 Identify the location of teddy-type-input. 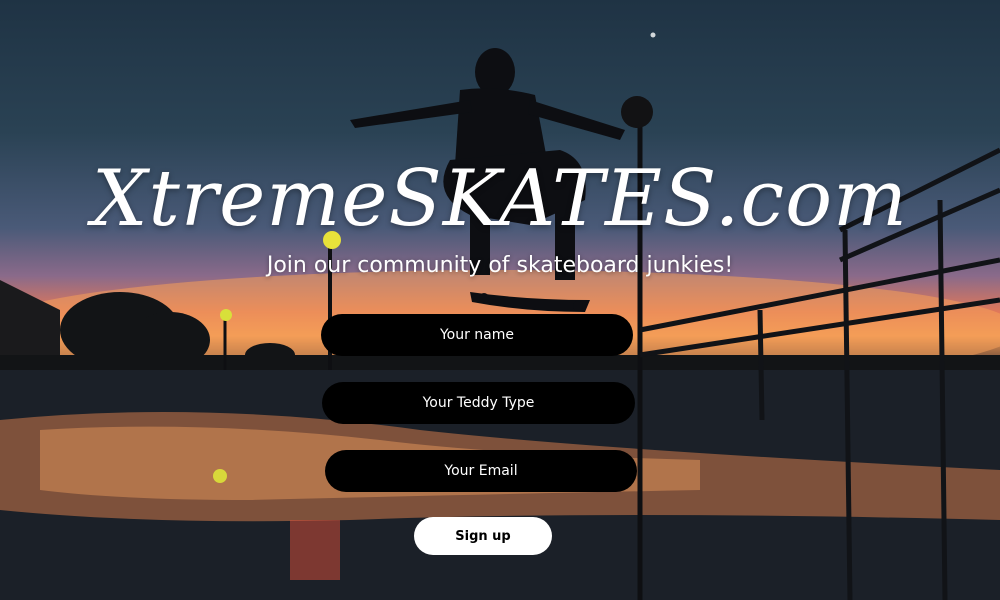
(478, 403).